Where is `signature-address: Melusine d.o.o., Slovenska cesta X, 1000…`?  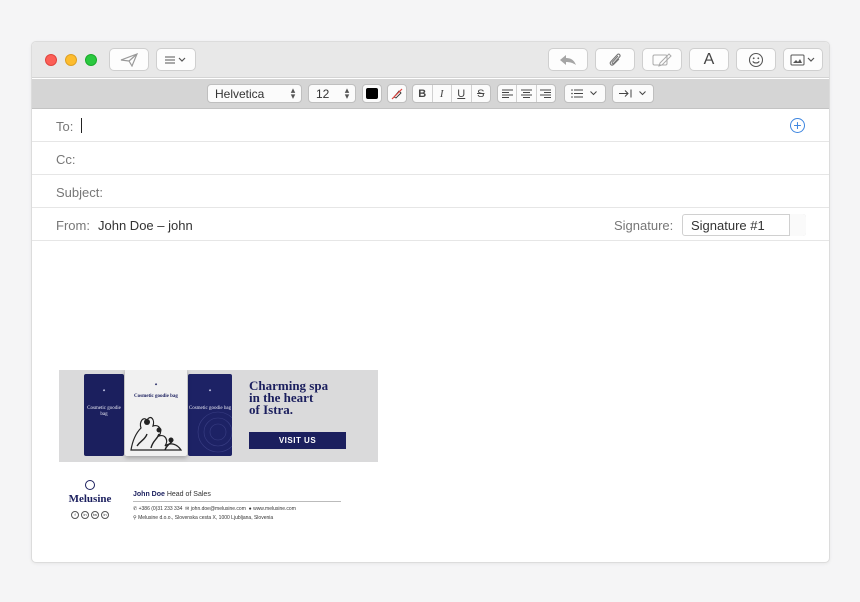
signature-address: Melusine d.o.o., Slovenska cesta X, 1000… is located at coordinates (206, 518).